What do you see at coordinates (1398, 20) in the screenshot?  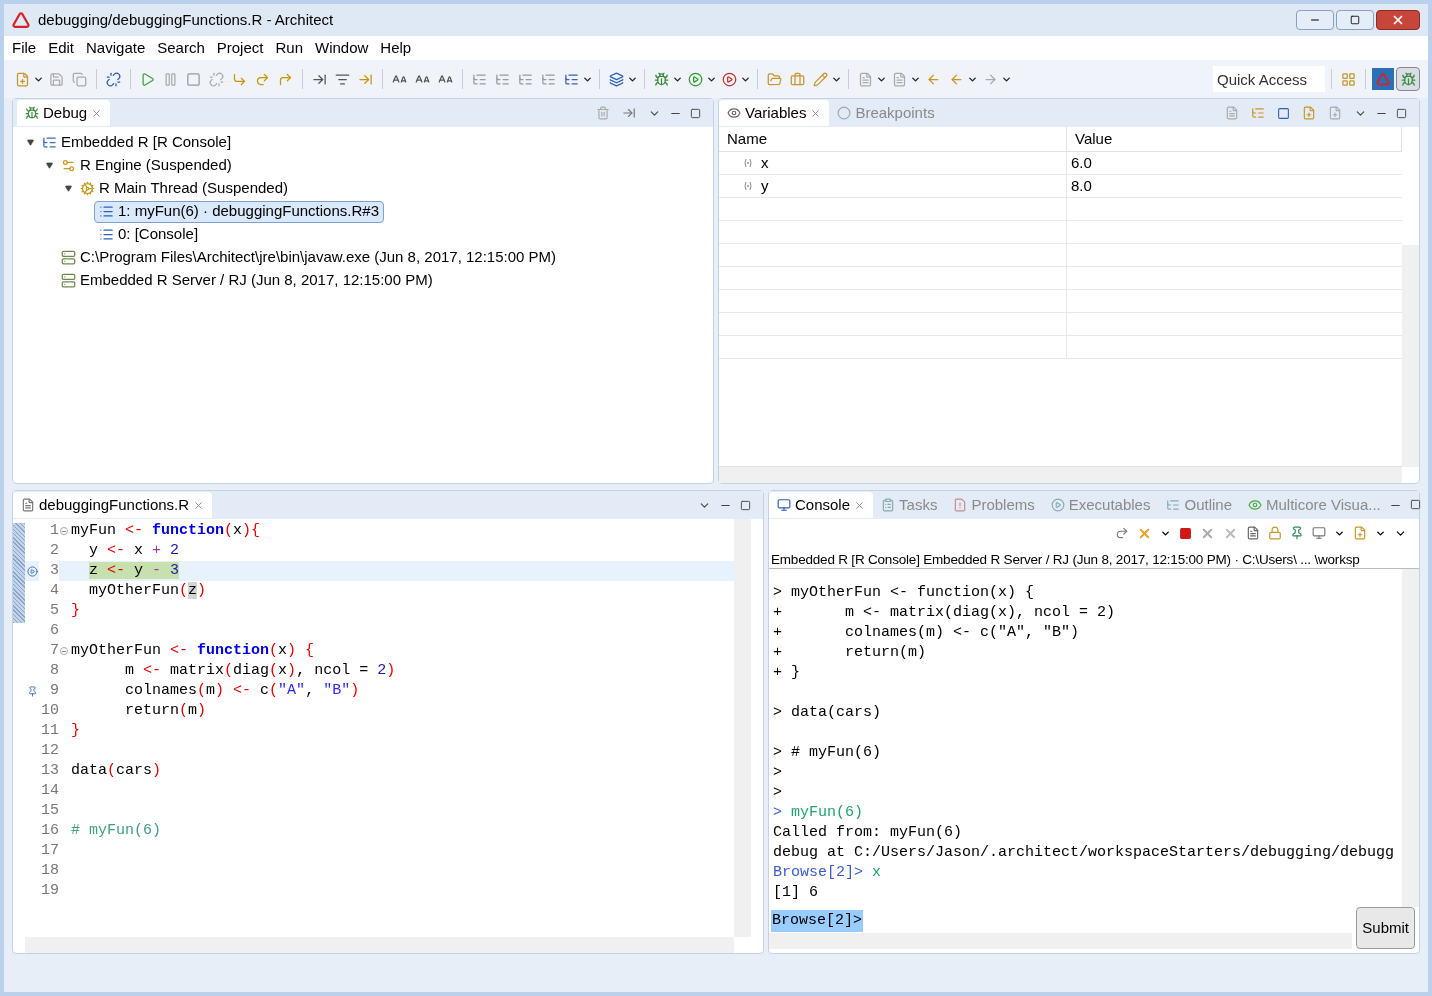 I see `close-button` at bounding box center [1398, 20].